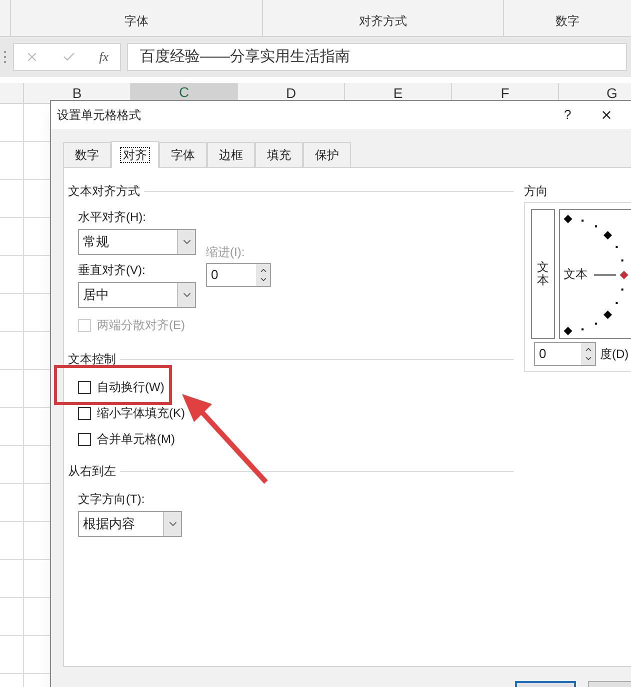 This screenshot has height=687, width=631. Describe the element at coordinates (568, 21) in the screenshot. I see `ribbon-group-label: 数字` at that location.